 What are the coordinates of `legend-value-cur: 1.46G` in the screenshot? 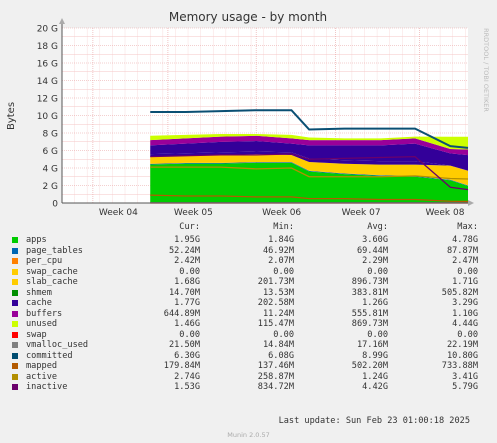 It's located at (187, 324).